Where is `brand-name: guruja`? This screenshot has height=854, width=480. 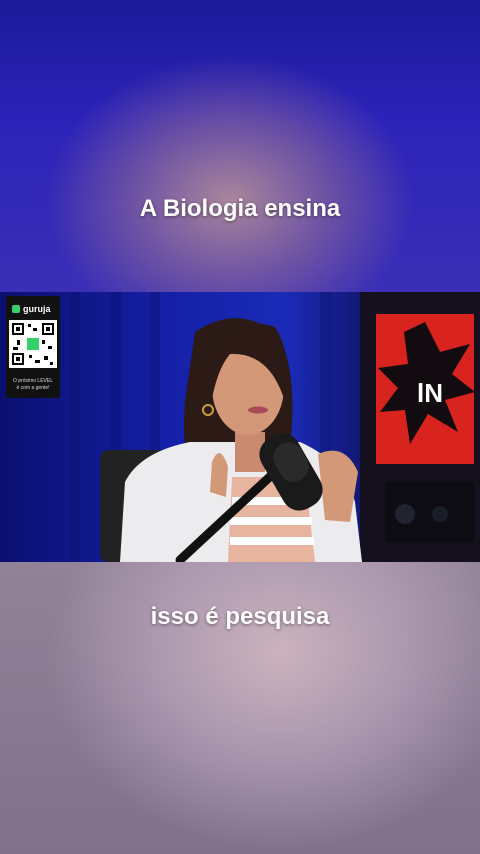 brand-name: guruja is located at coordinates (37, 309).